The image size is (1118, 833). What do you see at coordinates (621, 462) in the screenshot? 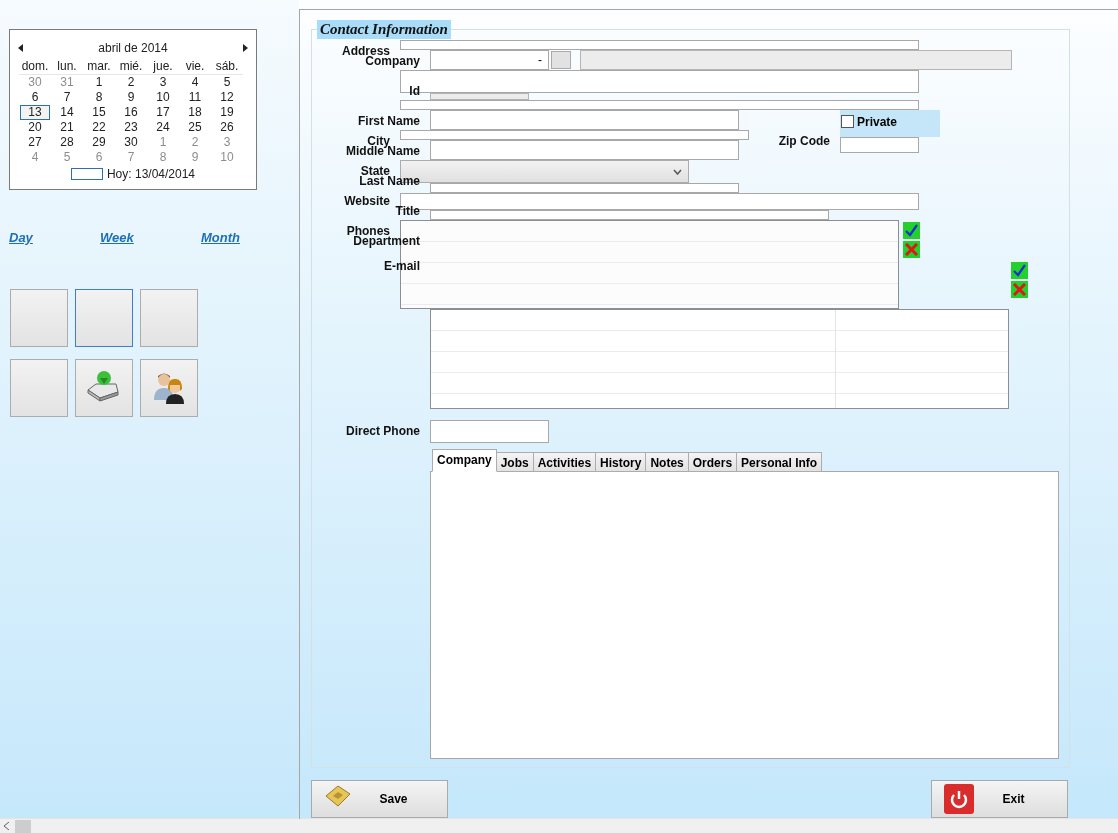
I see `tab: History` at bounding box center [621, 462].